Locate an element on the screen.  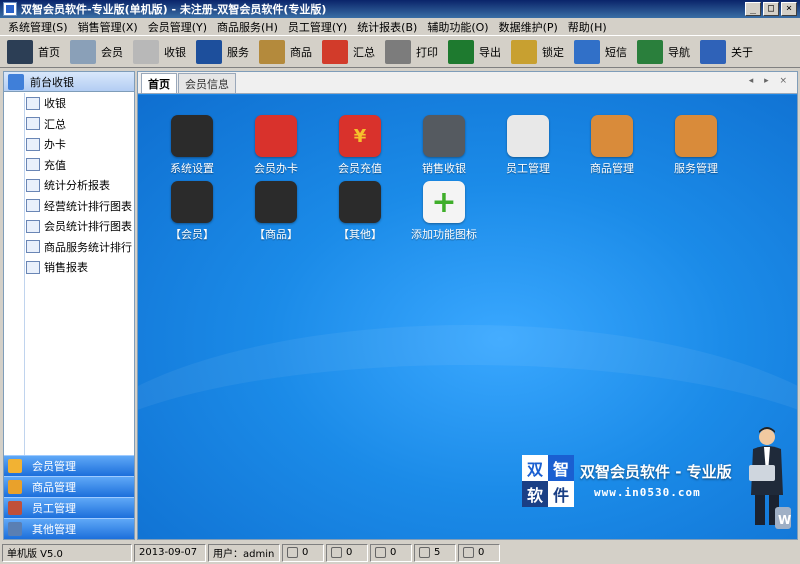
tree-item-8: 销售报表 is located at coordinates (79, 267).